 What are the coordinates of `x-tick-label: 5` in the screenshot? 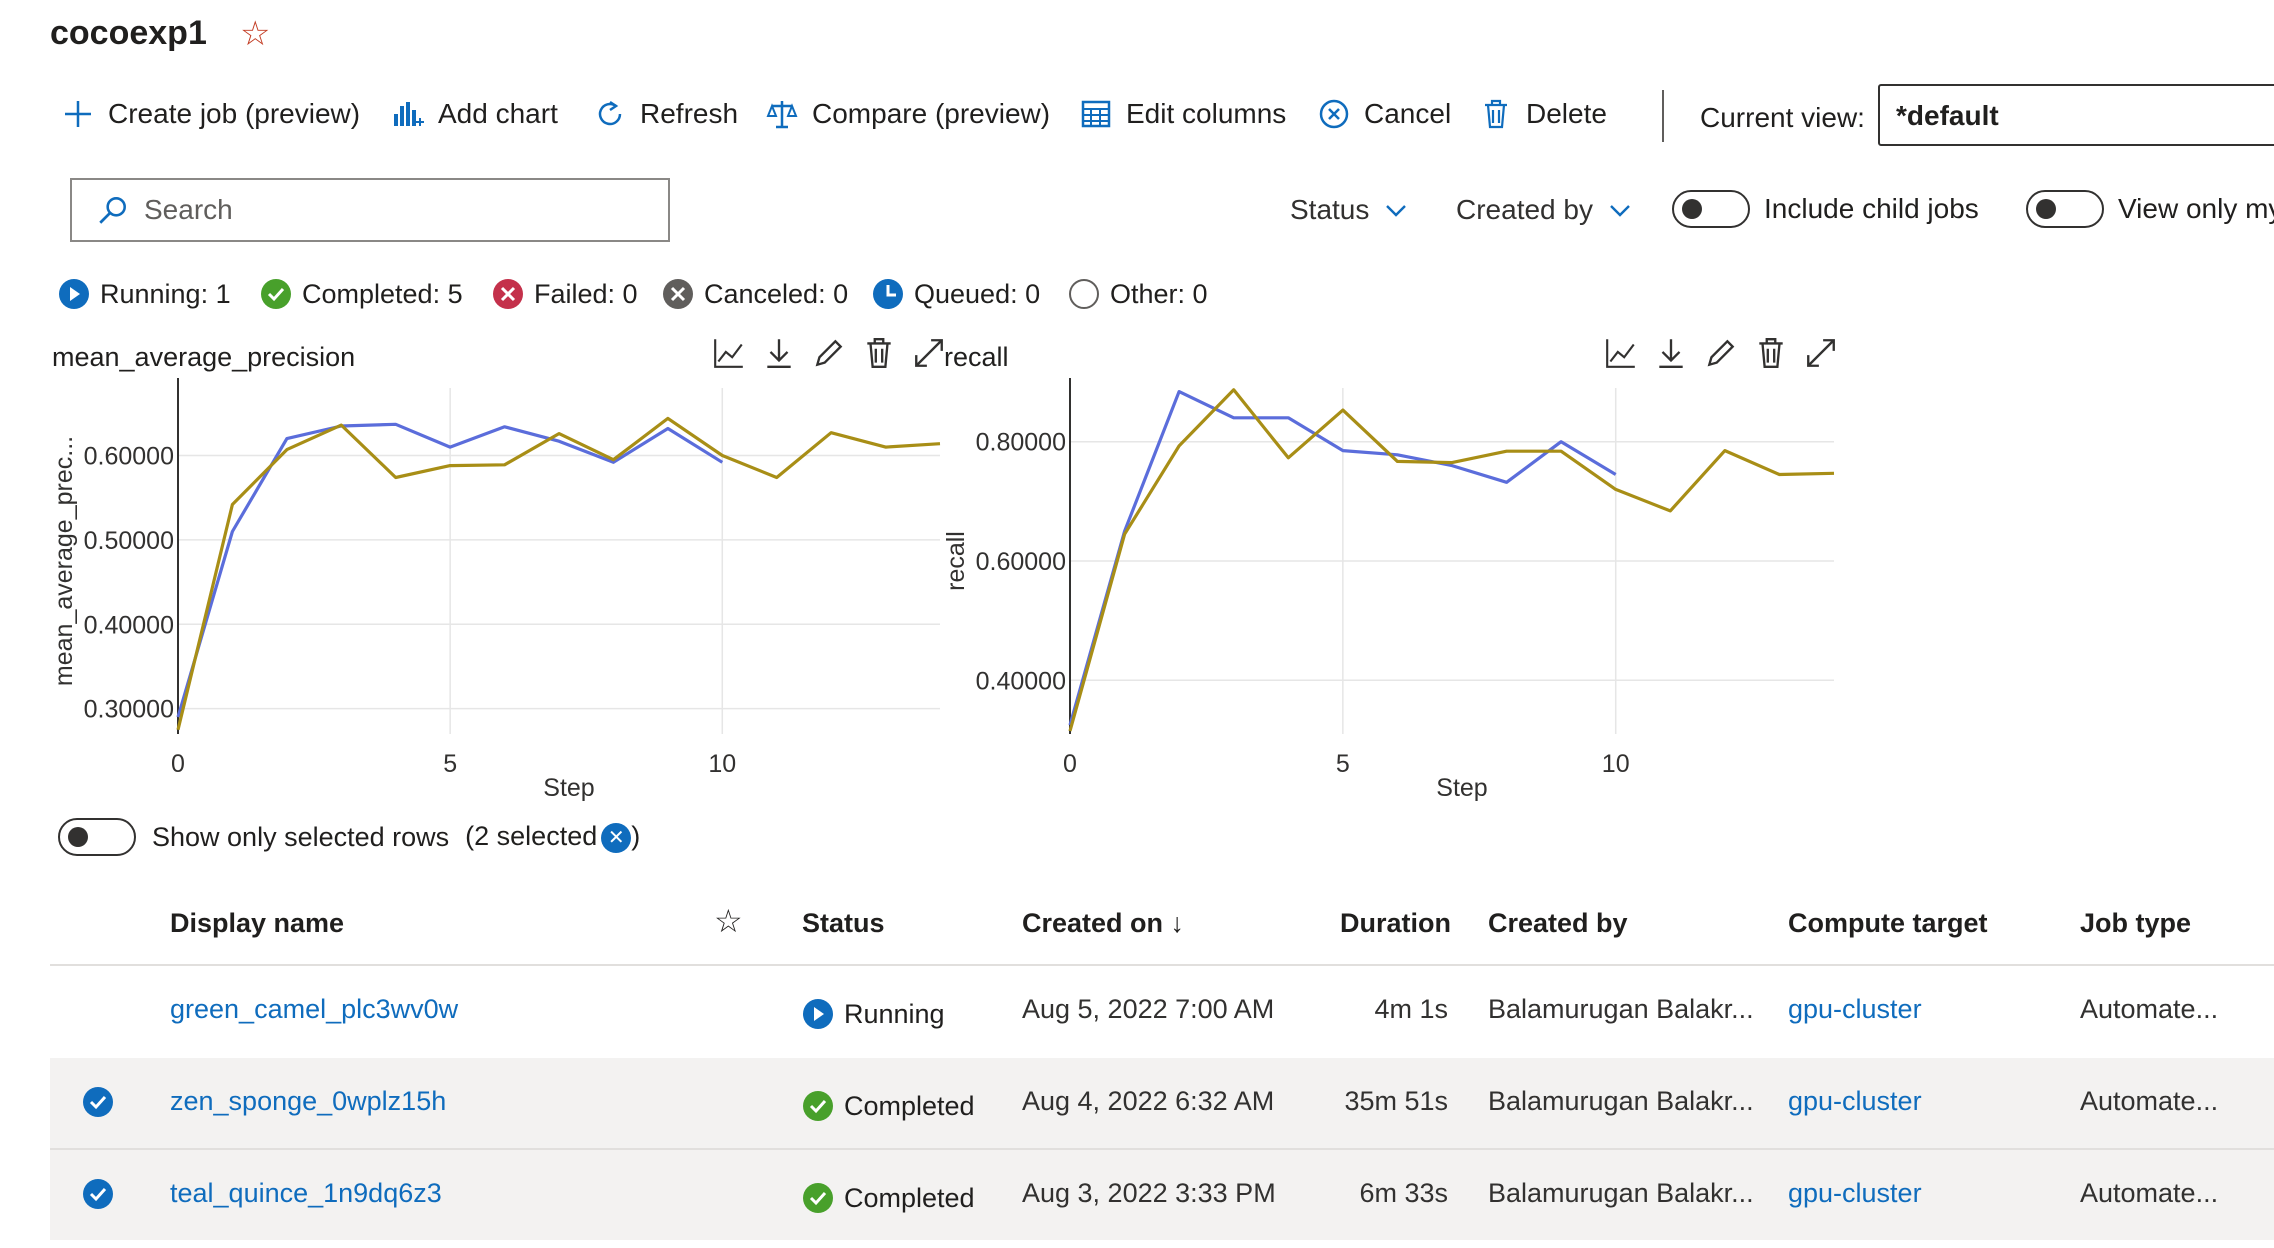 It's located at (450, 764).